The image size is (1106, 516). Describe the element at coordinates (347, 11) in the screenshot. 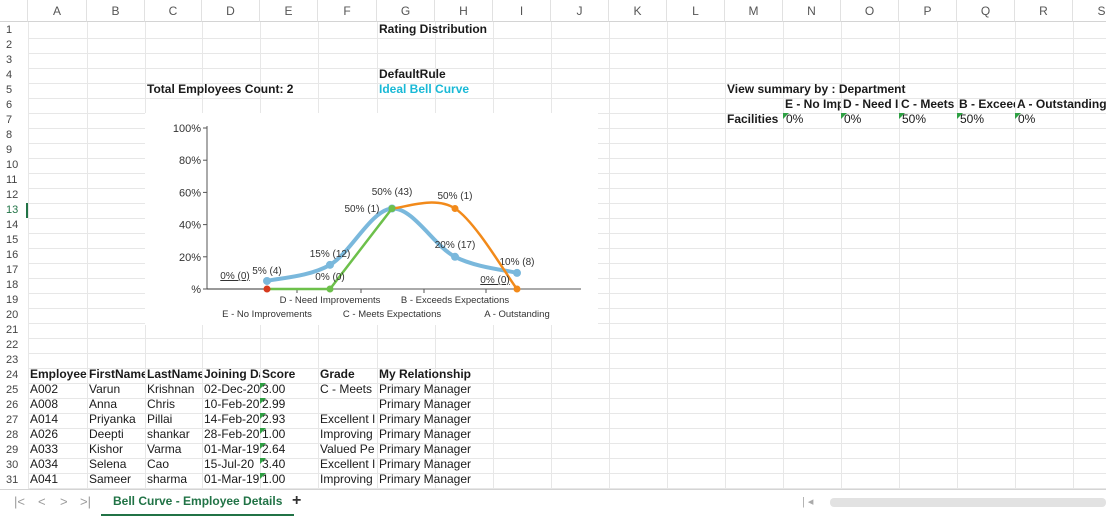

I see `column-header: F` at that location.